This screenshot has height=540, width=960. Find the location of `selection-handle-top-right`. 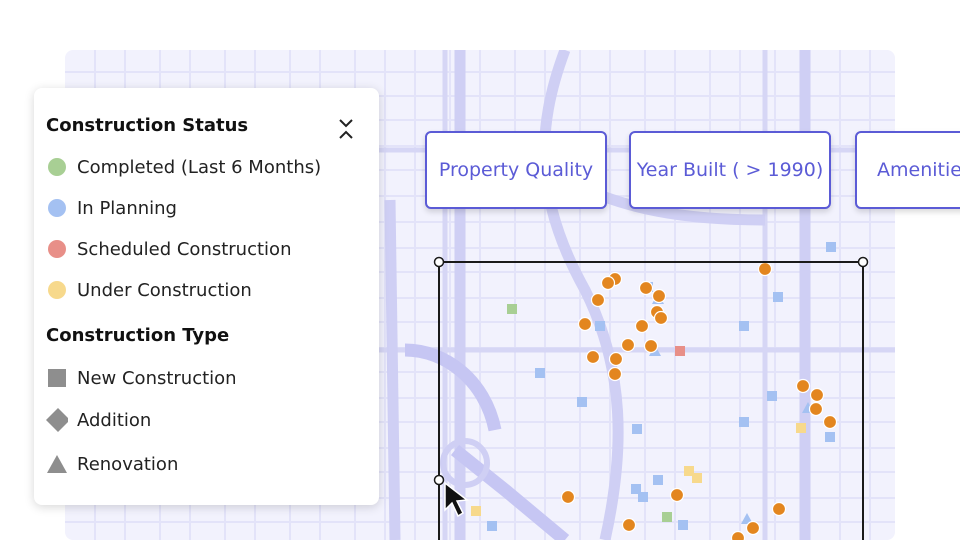

selection-handle-top-right is located at coordinates (863, 262).